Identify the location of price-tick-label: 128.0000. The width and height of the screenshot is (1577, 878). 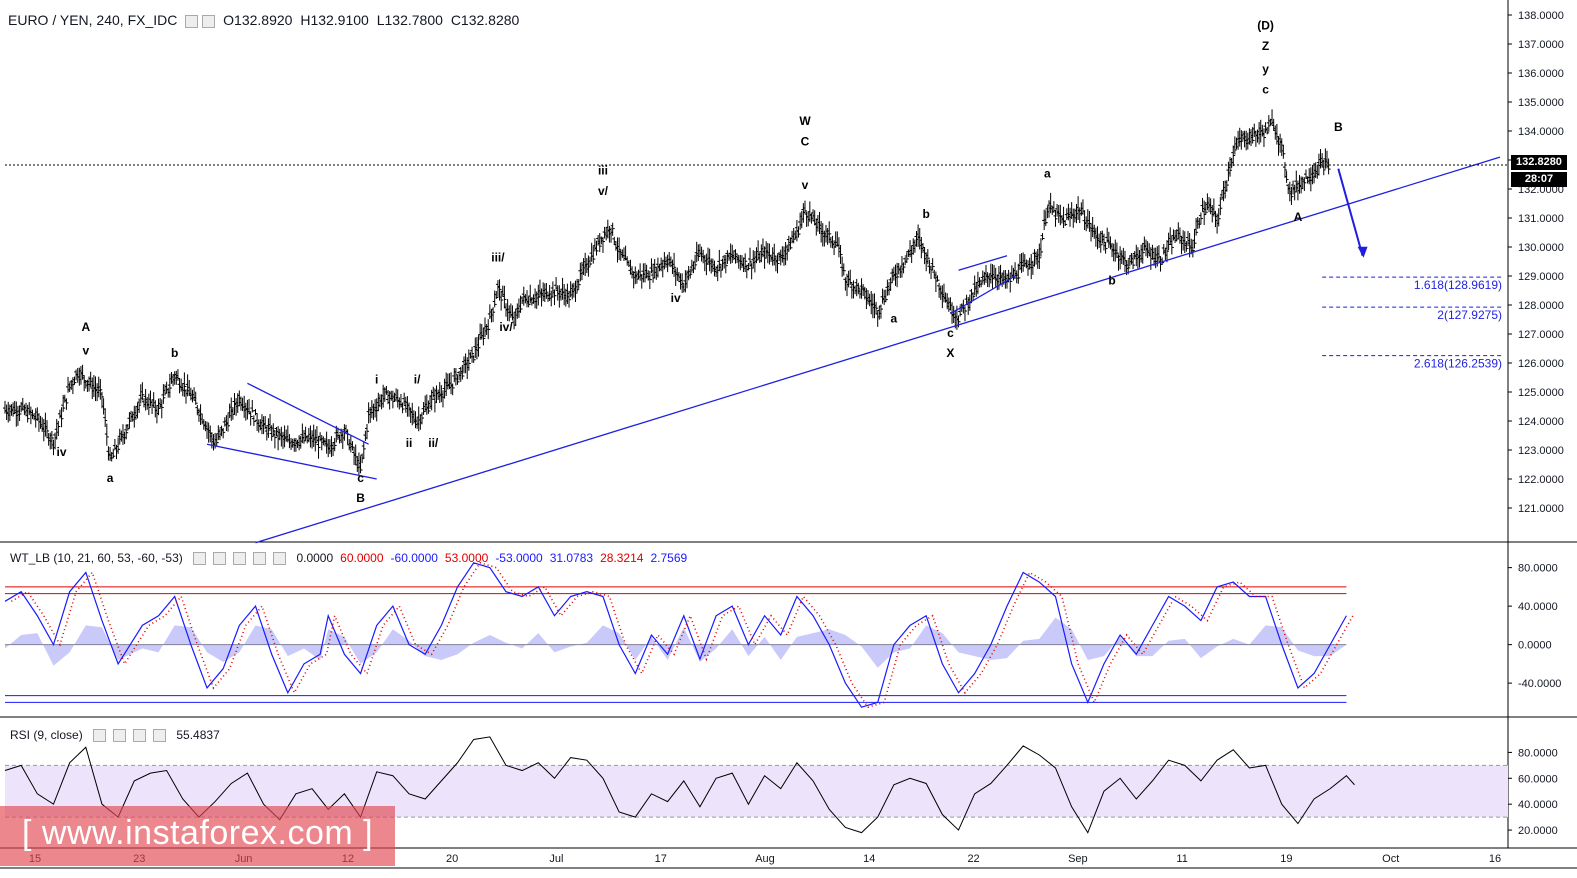
(1541, 306).